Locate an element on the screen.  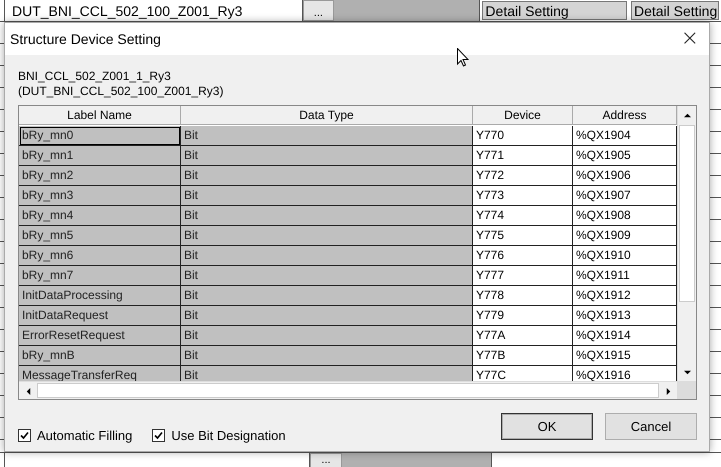
column-header: Address is located at coordinates (625, 115).